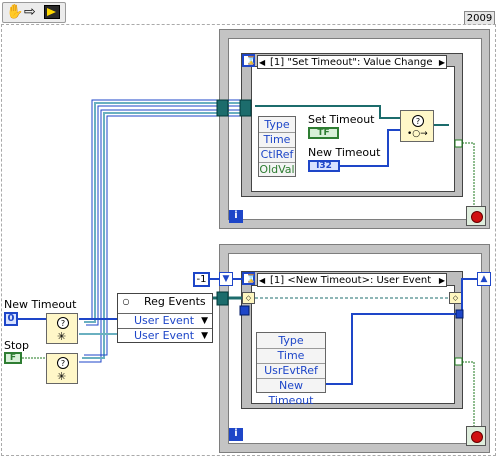 The image size is (497, 457). Describe the element at coordinates (468, 393) in the screenshot. I see `wire-stop-bottom` at that location.